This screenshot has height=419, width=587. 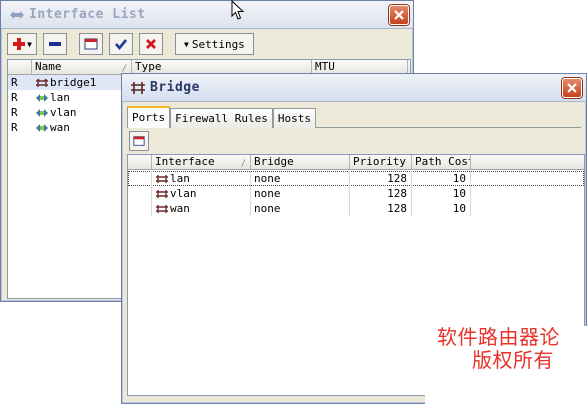 I want to click on disable-button, so click(x=151, y=44).